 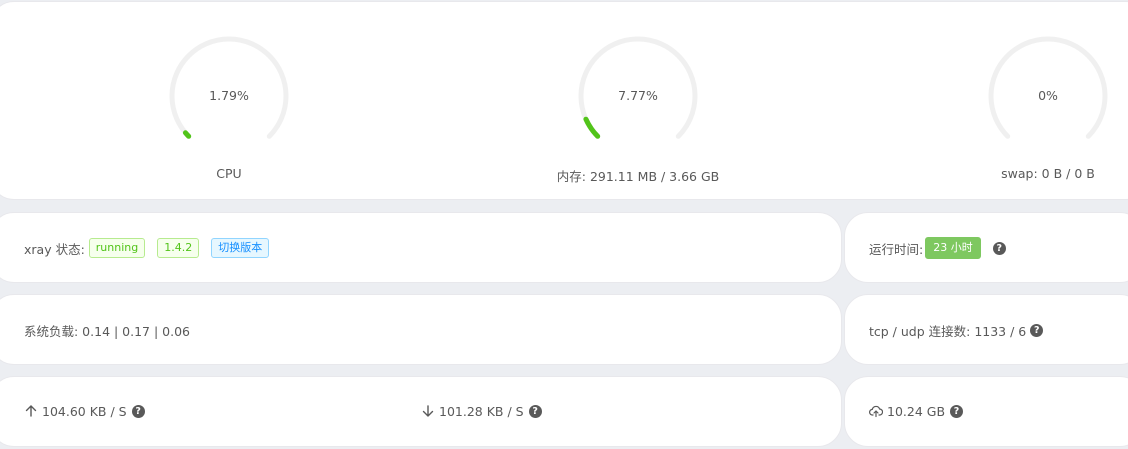 What do you see at coordinates (953, 248) in the screenshot?
I see `uptime-badge: 23 小时` at bounding box center [953, 248].